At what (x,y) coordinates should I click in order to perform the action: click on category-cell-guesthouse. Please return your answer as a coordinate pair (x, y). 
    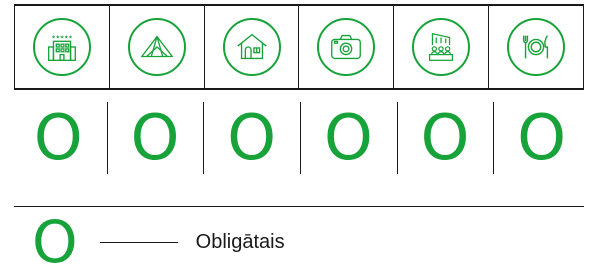
    Looking at the image, I should click on (252, 47).